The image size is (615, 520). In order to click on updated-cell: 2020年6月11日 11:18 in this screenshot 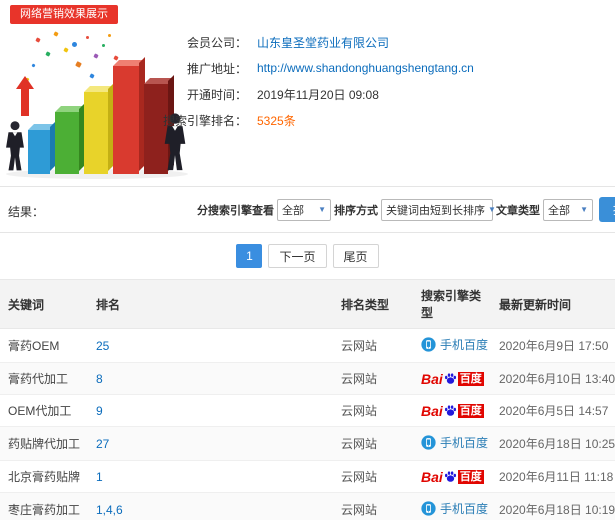, I will do `click(553, 476)`.